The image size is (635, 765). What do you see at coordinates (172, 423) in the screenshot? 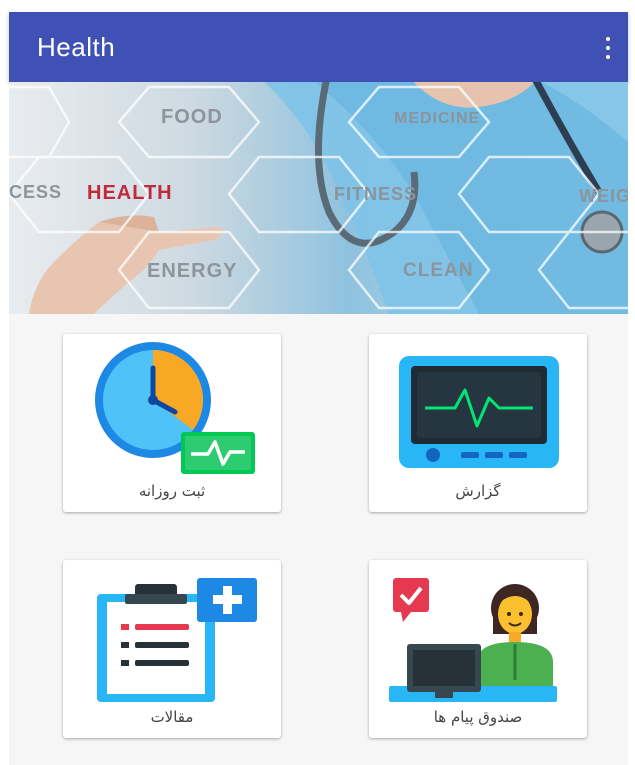
I see `daily-log-card: ثبت روزانه` at bounding box center [172, 423].